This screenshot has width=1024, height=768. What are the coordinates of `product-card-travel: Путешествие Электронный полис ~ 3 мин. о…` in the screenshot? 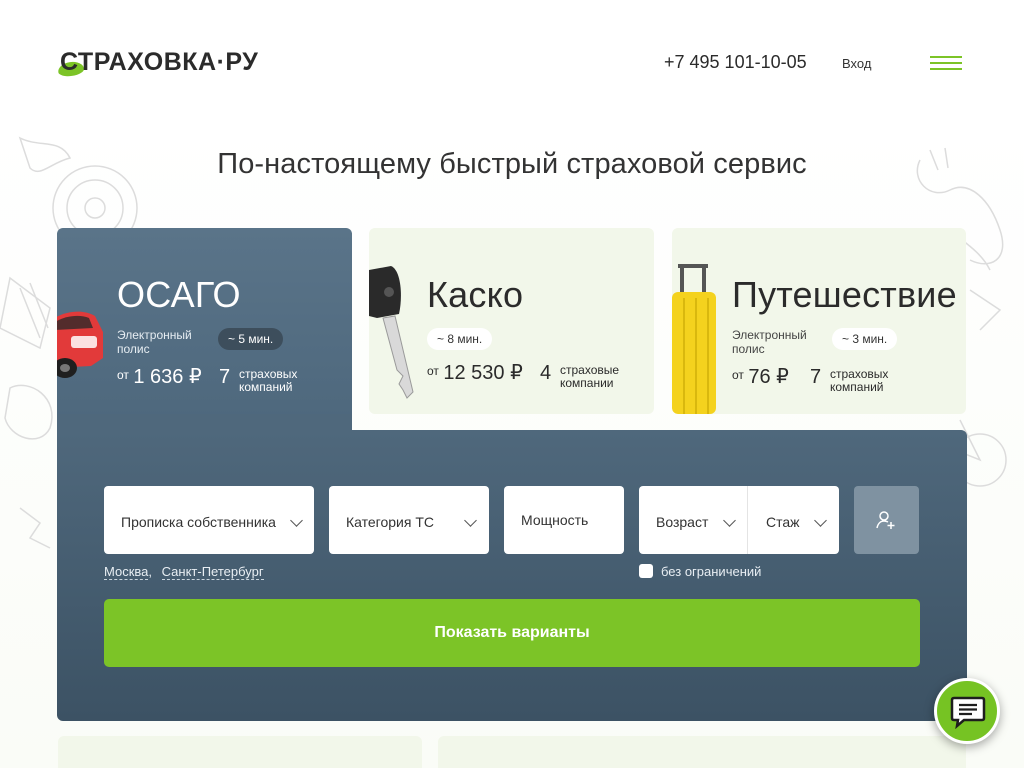 It's located at (819, 321).